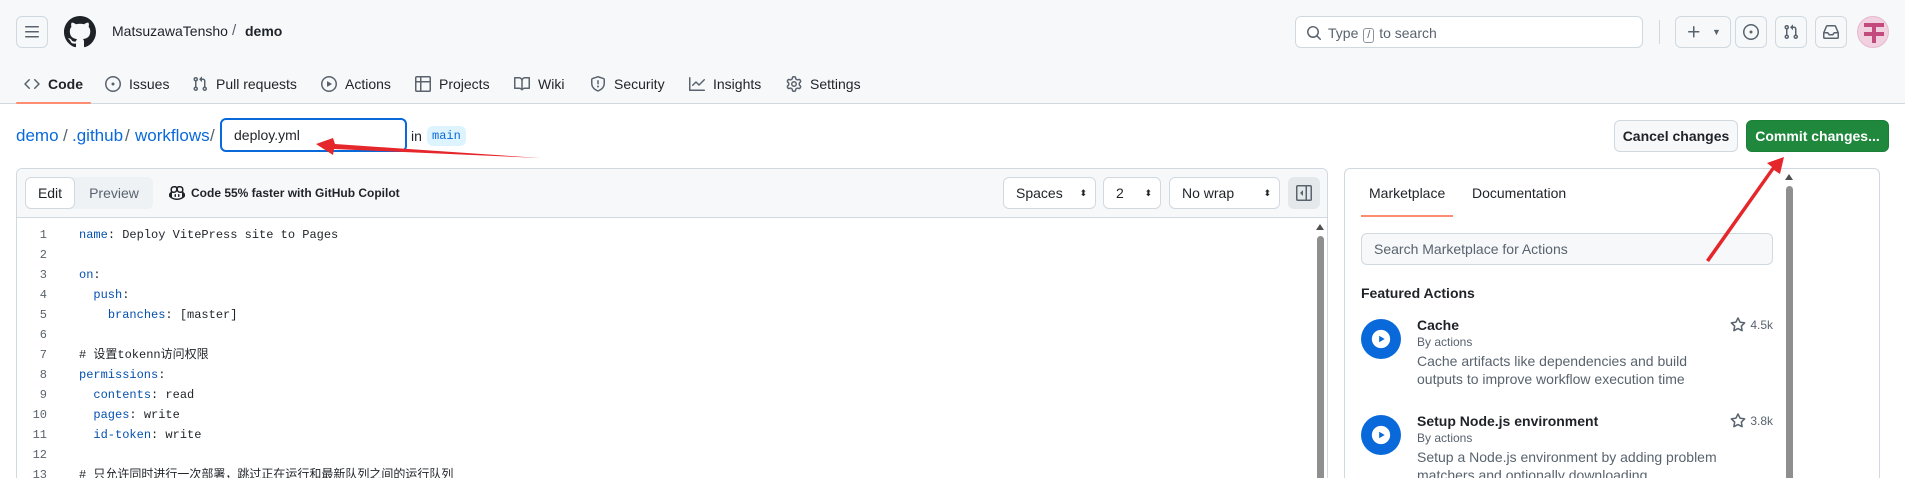 The width and height of the screenshot is (1905, 478). What do you see at coordinates (639, 84) in the screenshot?
I see `tab-label: Security` at bounding box center [639, 84].